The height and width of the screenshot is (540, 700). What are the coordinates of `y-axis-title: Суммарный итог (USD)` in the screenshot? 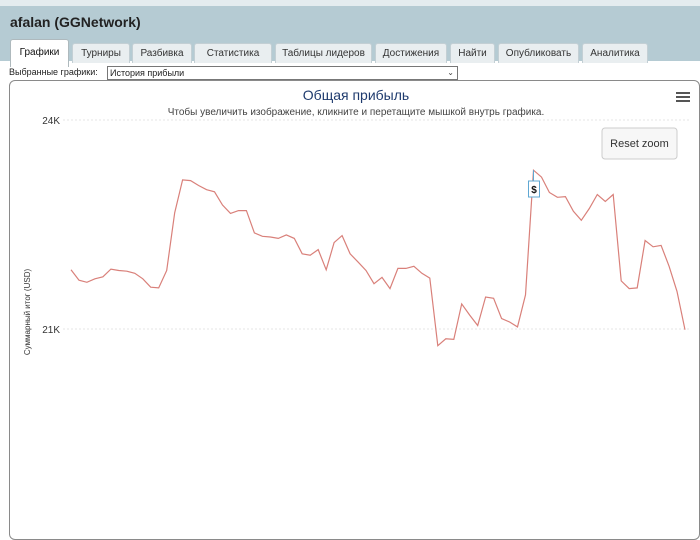 It's located at (27, 312).